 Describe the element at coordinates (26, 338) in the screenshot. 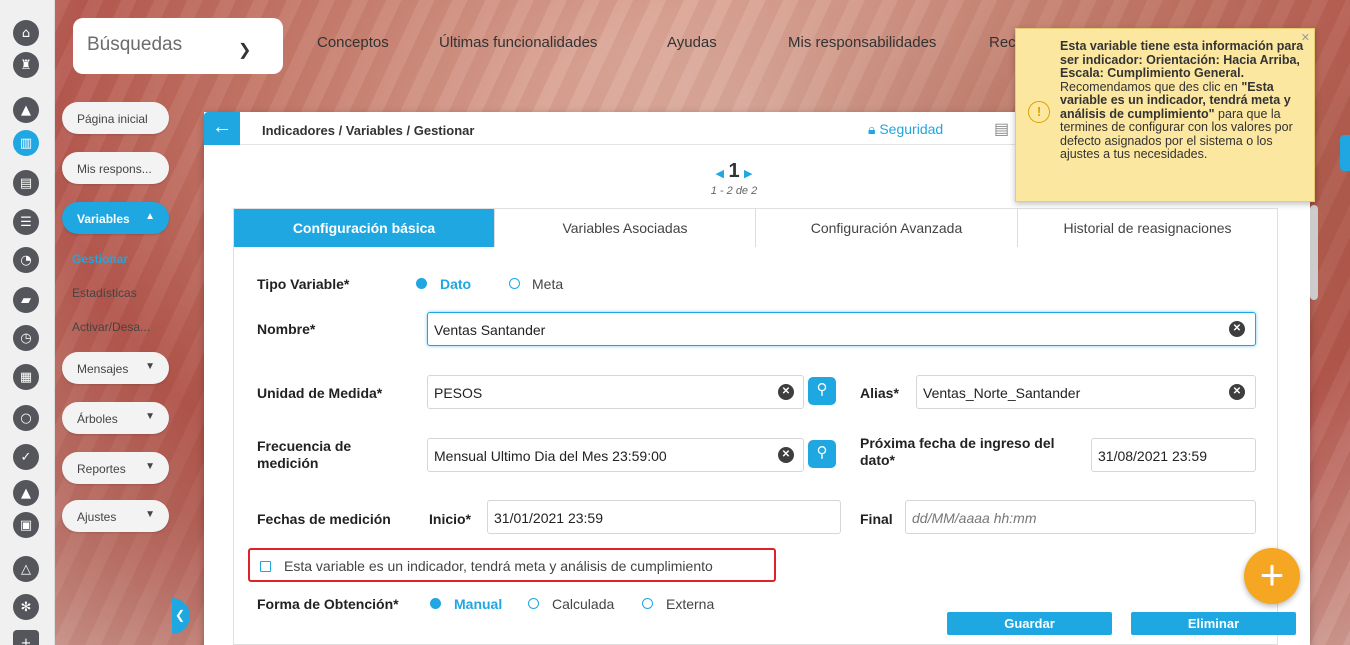

I see `clock-icon: ◷` at that location.